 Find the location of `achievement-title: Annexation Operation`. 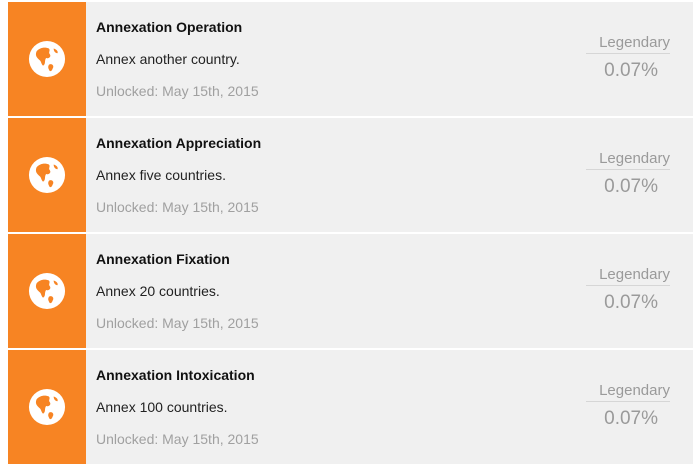

achievement-title: Annexation Operation is located at coordinates (169, 27).